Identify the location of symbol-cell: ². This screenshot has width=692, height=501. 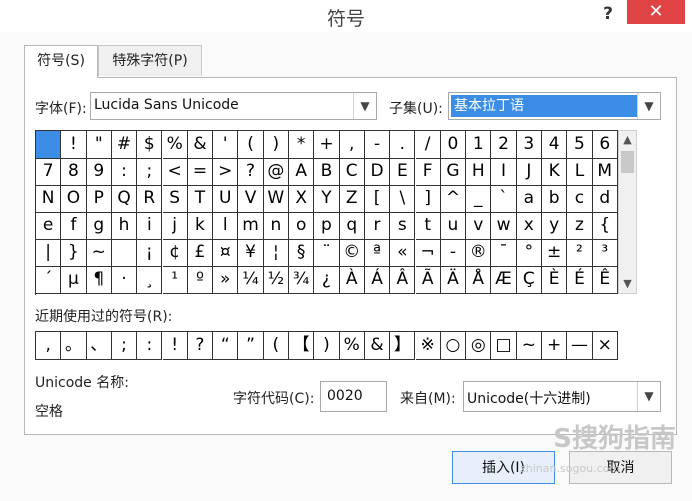
(580, 253).